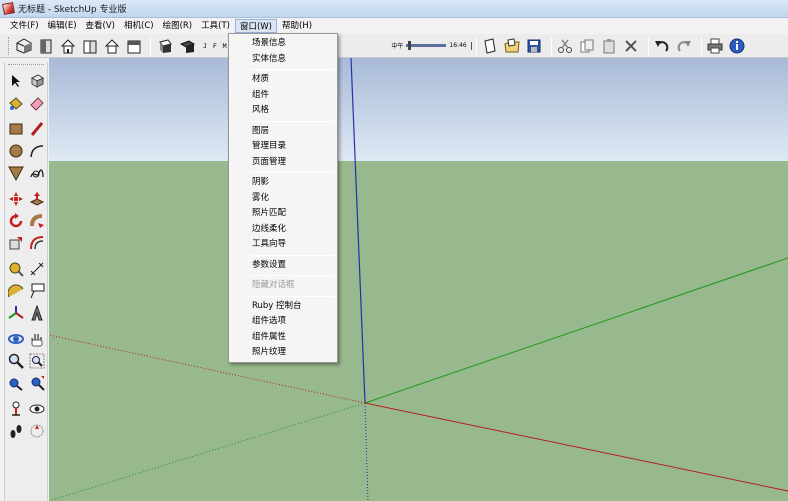 The image size is (788, 501). I want to click on arc-icon, so click(37, 151).